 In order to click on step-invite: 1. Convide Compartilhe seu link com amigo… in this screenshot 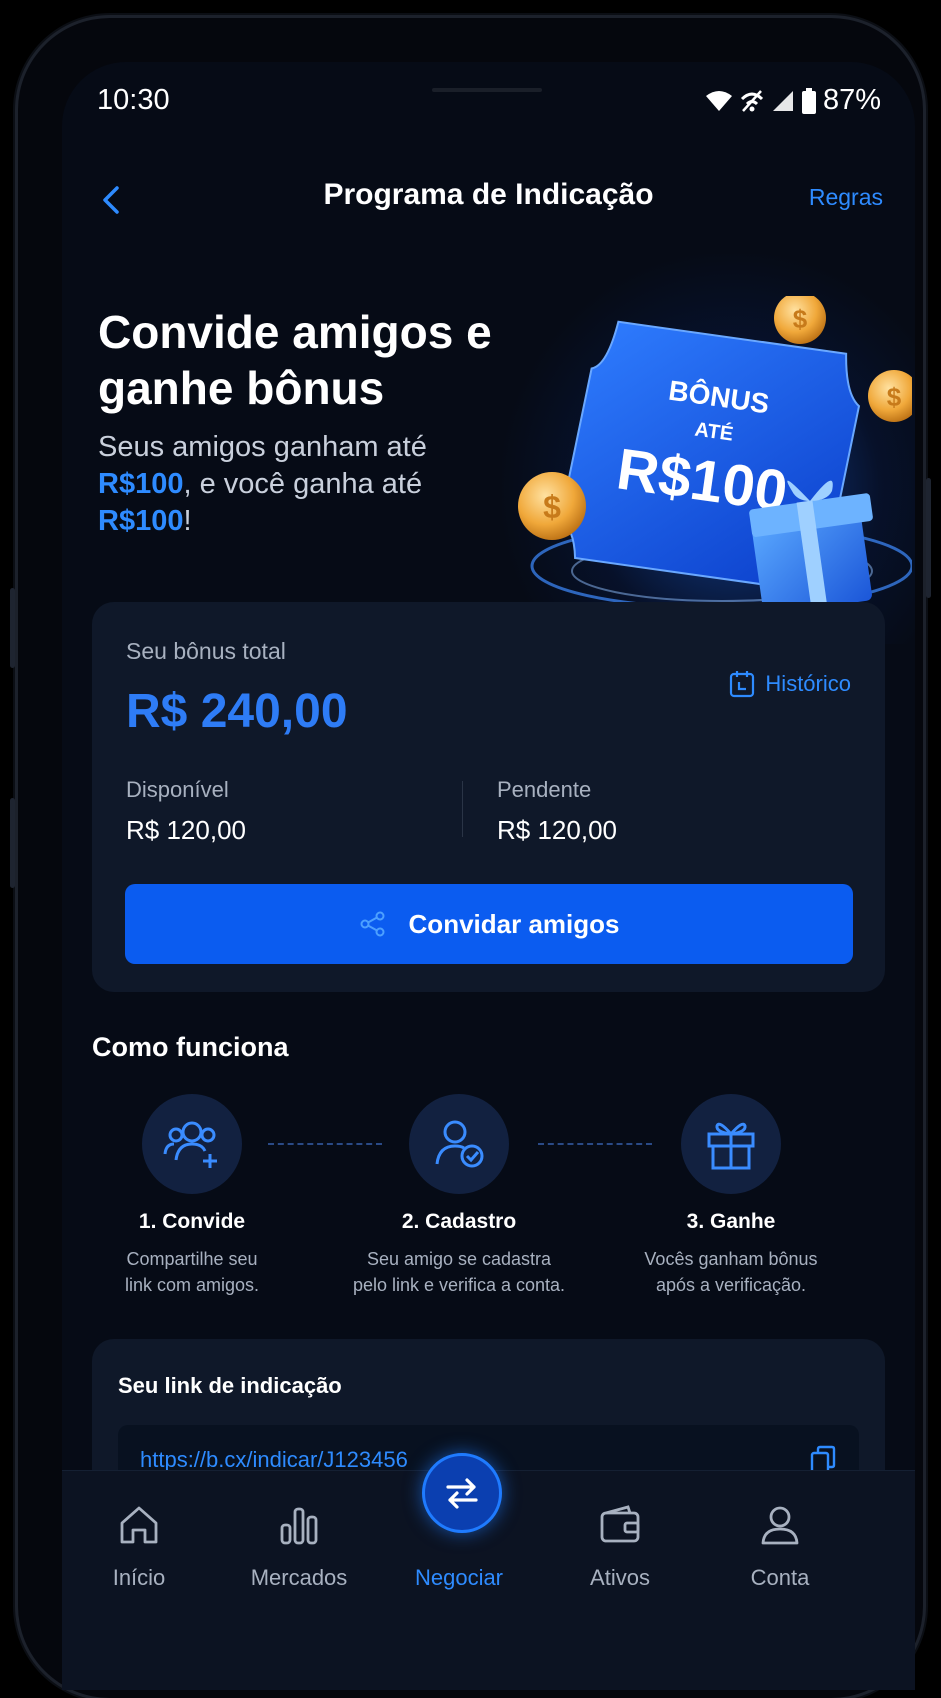, I will do `click(192, 1196)`.